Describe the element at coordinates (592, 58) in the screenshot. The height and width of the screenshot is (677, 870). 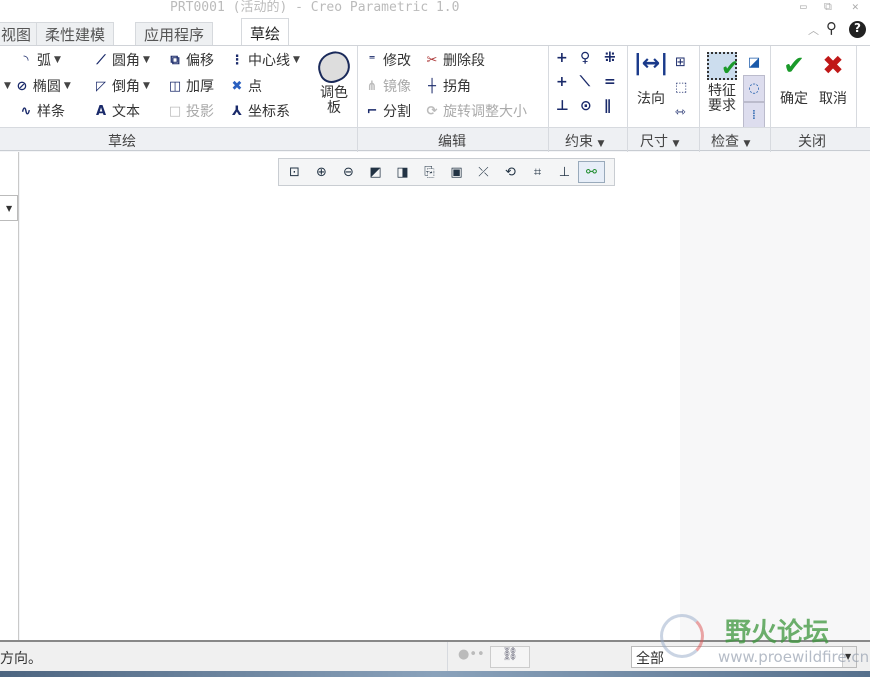
I see `tangent-constraint-icon: ♀` at that location.